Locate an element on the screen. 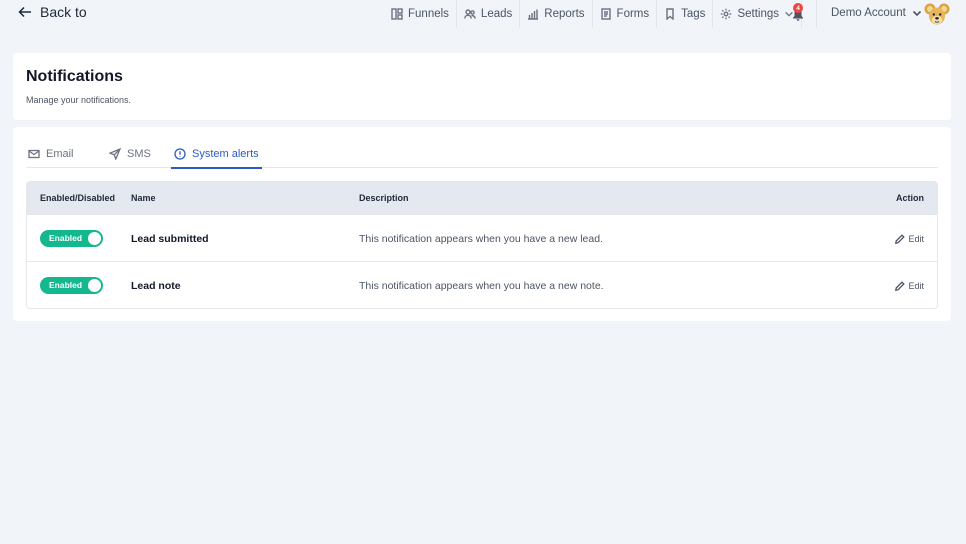 Image resolution: width=966 pixels, height=544 pixels. nav-reports: Reports is located at coordinates (556, 14).